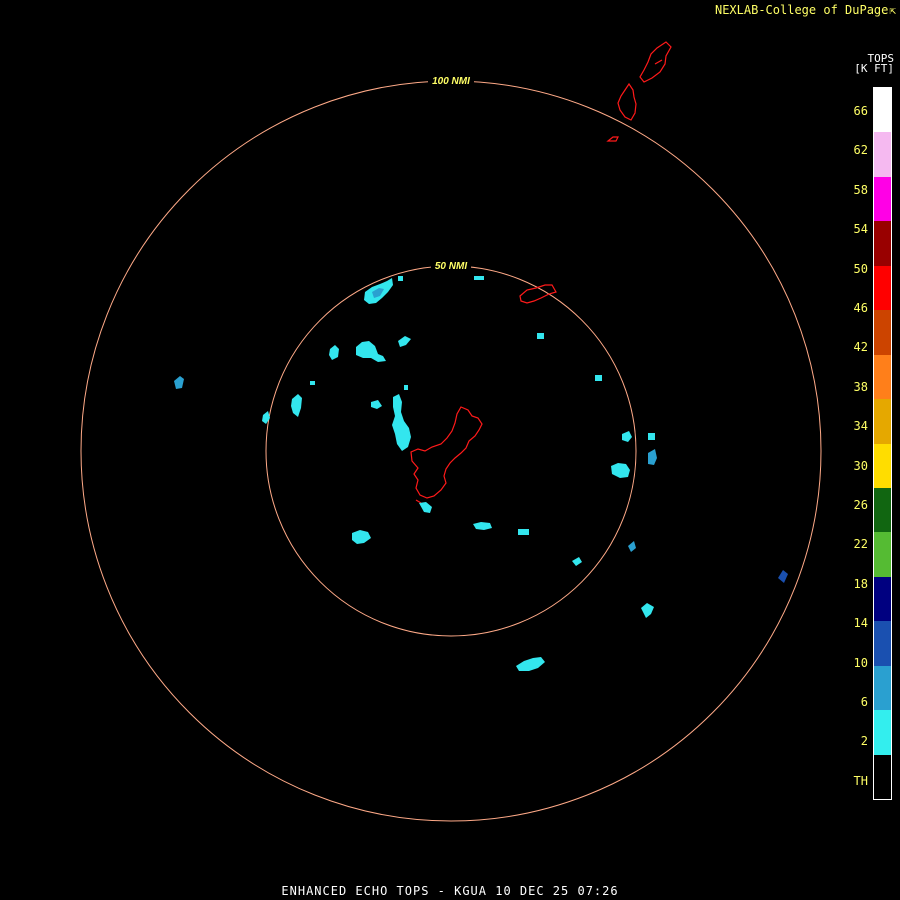 Image resolution: width=900 pixels, height=900 pixels. What do you see at coordinates (860, 426) in the screenshot?
I see `legend-label: 34` at bounding box center [860, 426].